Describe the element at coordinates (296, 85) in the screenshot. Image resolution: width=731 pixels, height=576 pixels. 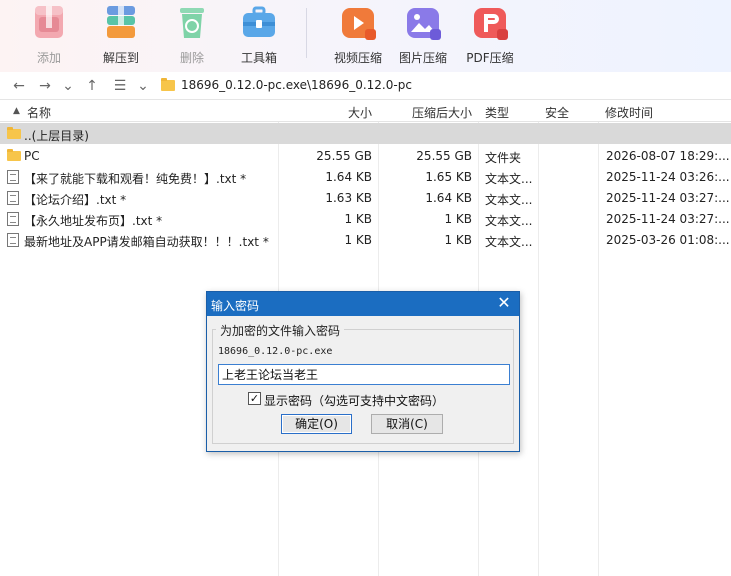
I see `path-text: 18696_0.12.0-pc.exe\18696_0.12.0-pc` at that location.